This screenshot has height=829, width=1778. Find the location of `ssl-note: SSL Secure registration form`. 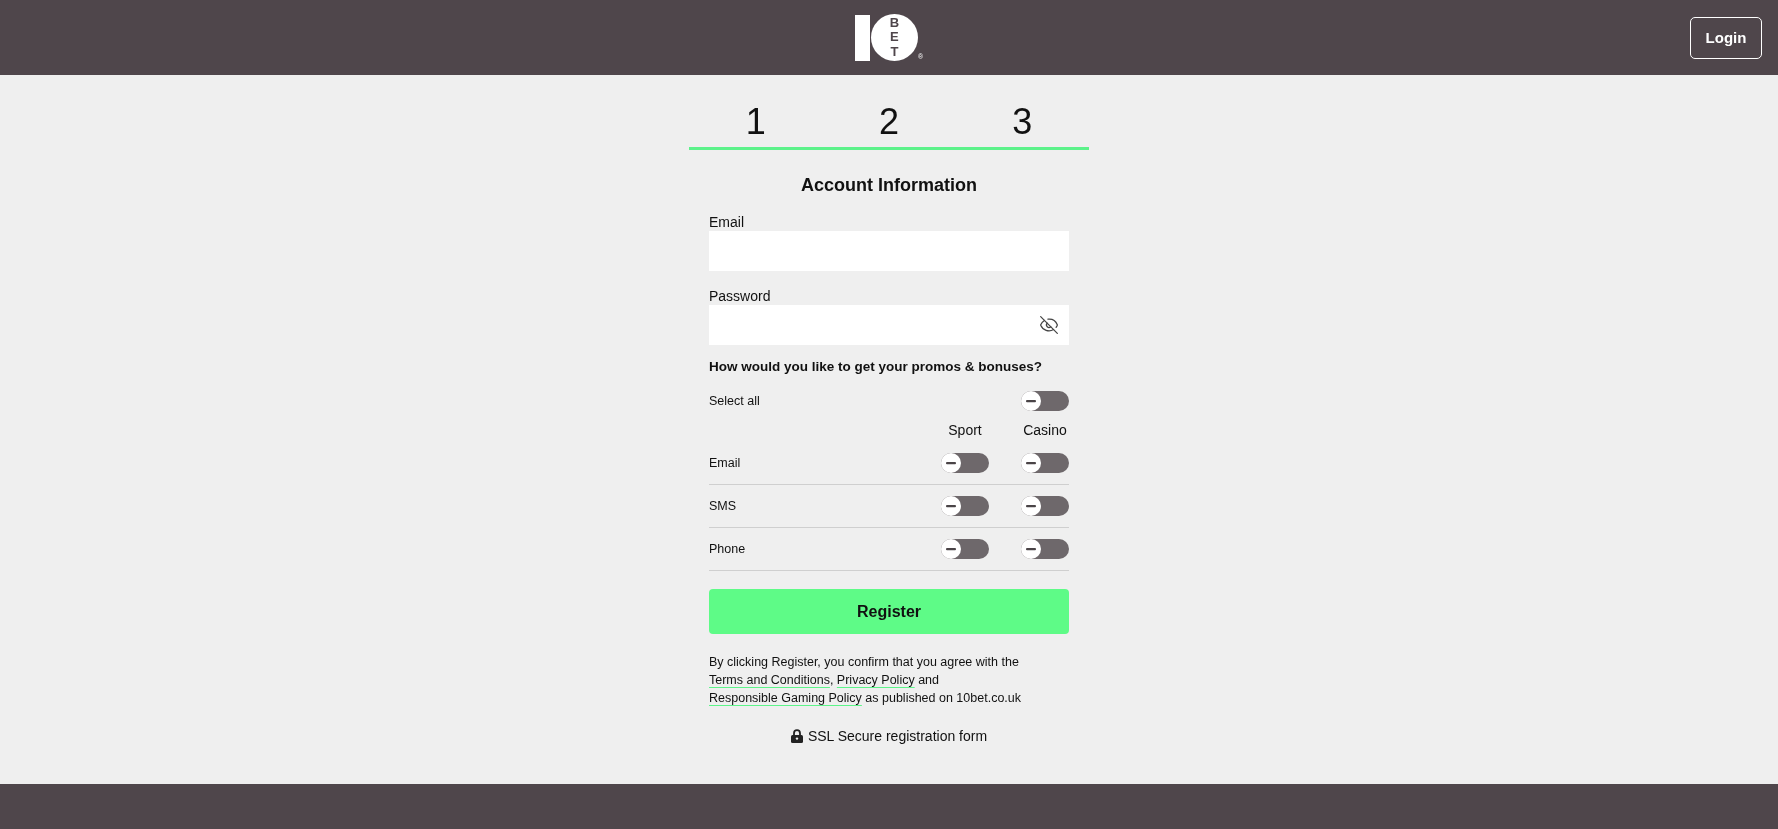

ssl-note: SSL Secure registration form is located at coordinates (897, 736).